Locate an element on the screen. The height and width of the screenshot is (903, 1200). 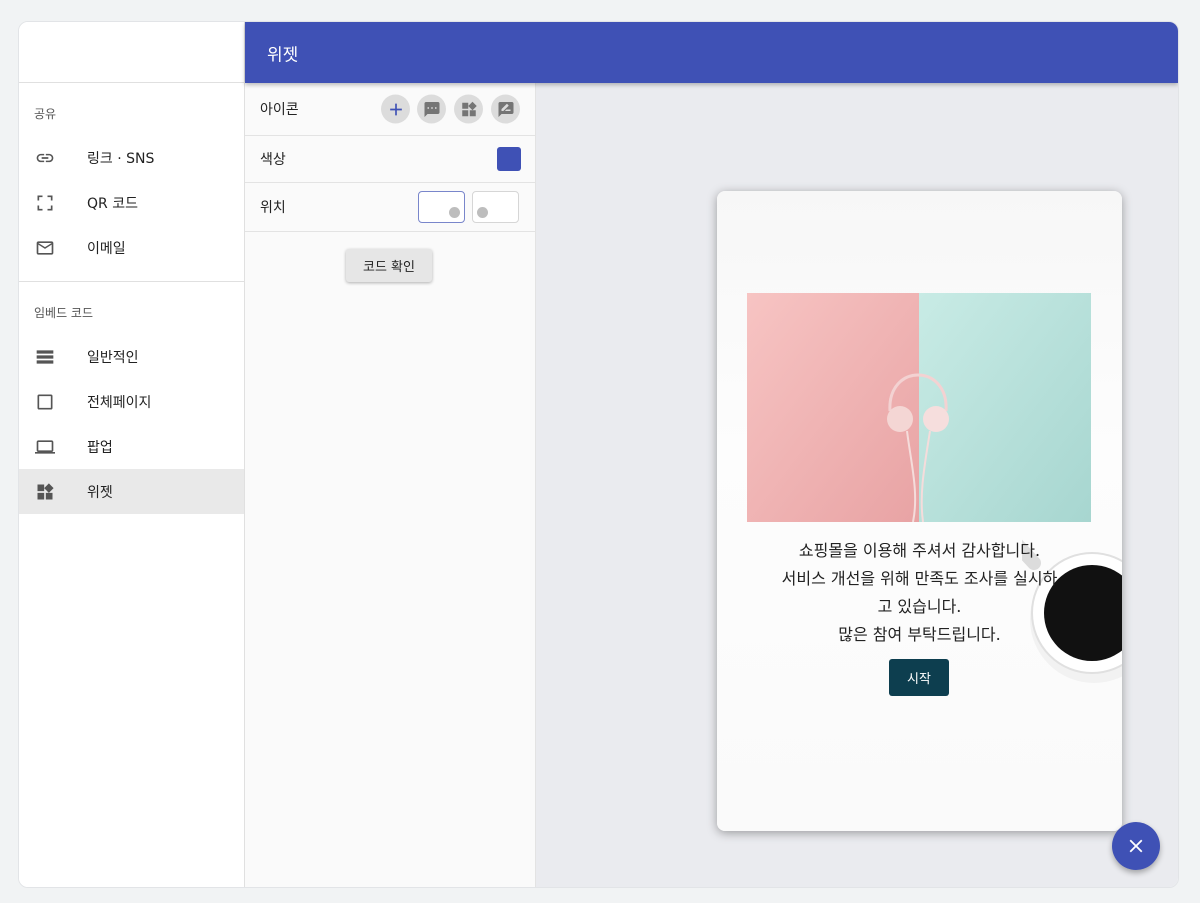
sidebar-item-general: 일반적인 is located at coordinates (131, 356).